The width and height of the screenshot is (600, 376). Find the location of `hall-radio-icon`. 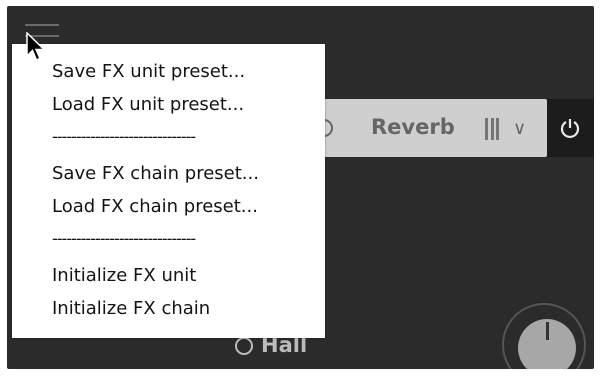

hall-radio-icon is located at coordinates (244, 346).